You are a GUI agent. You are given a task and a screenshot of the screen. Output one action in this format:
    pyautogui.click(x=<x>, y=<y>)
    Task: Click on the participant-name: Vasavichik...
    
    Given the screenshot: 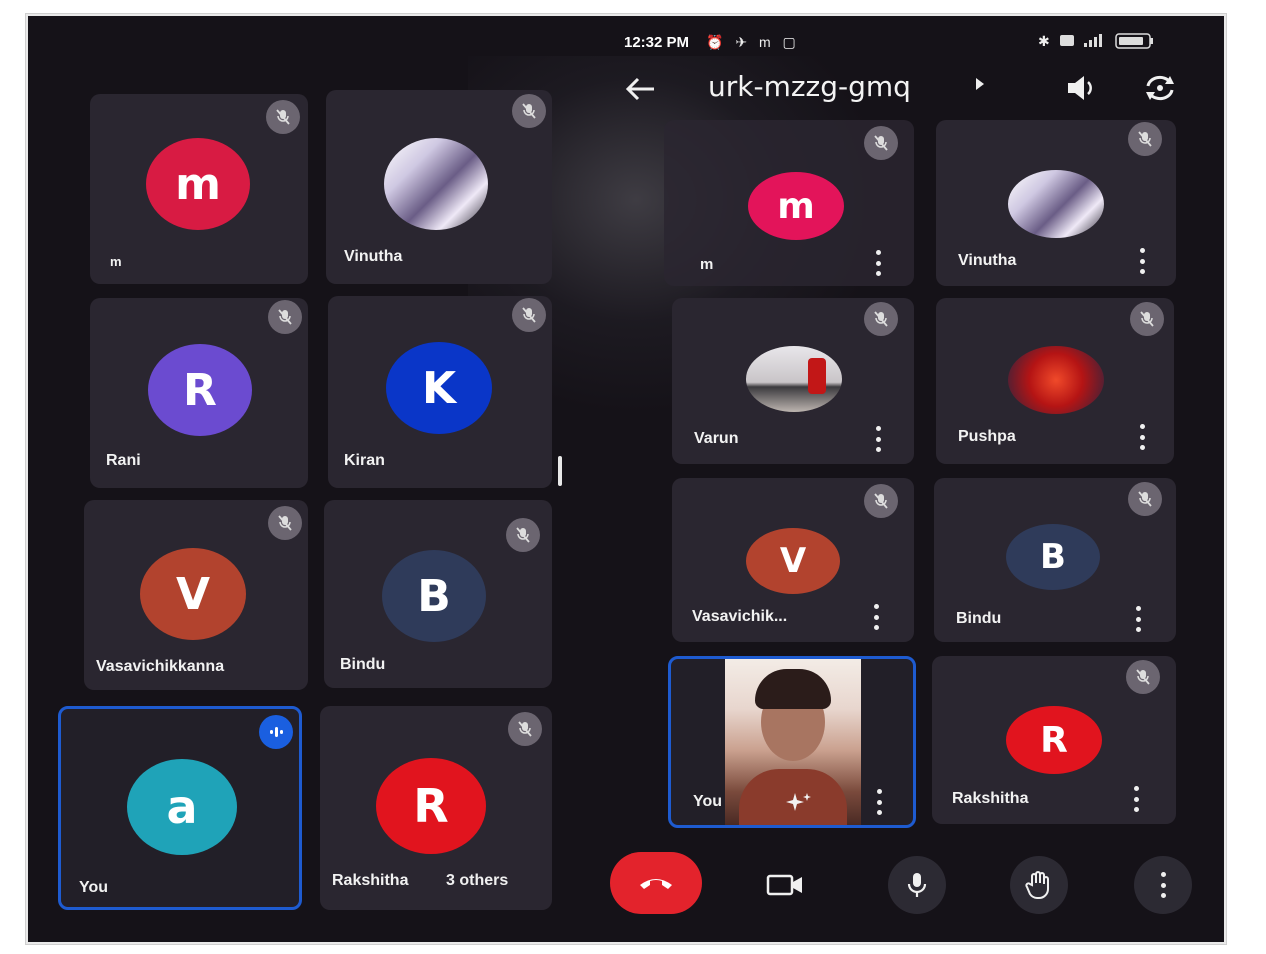 What is the action you would take?
    pyautogui.click(x=740, y=616)
    